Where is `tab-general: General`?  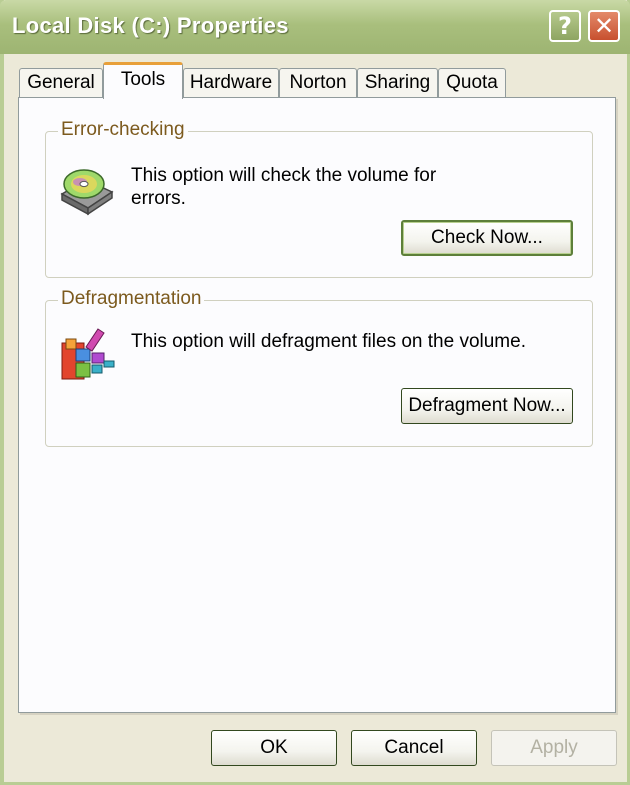 tab-general: General is located at coordinates (61, 83).